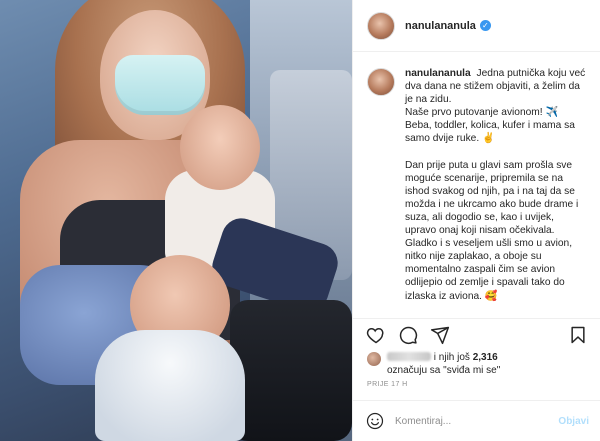 The image size is (600, 441). I want to click on bookmark-icon, so click(578, 334).